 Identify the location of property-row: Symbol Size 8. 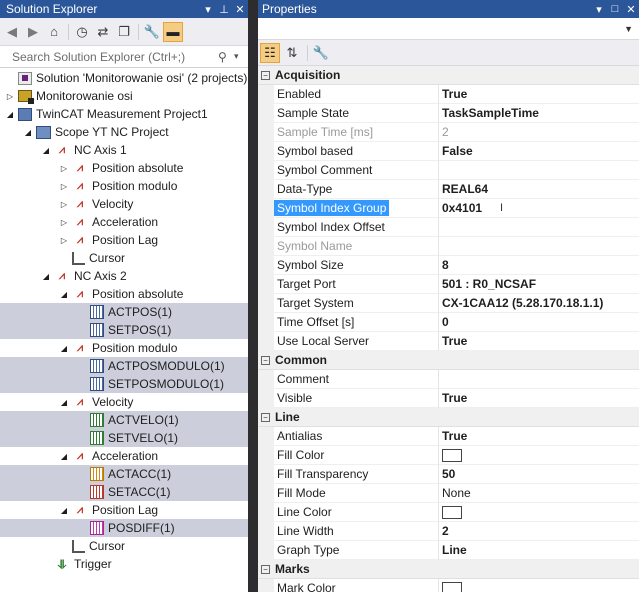
(448, 265).